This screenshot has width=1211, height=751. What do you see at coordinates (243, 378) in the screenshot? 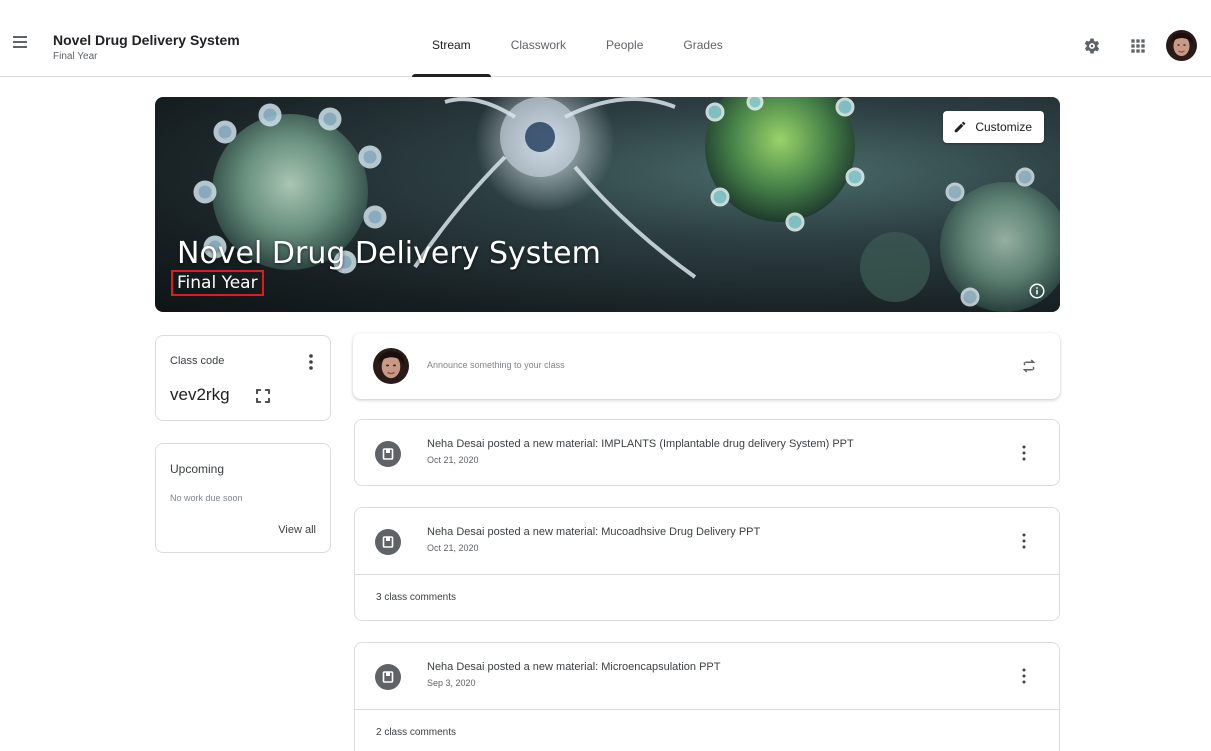
I see `class-code-card: Class code vev2rkg` at bounding box center [243, 378].